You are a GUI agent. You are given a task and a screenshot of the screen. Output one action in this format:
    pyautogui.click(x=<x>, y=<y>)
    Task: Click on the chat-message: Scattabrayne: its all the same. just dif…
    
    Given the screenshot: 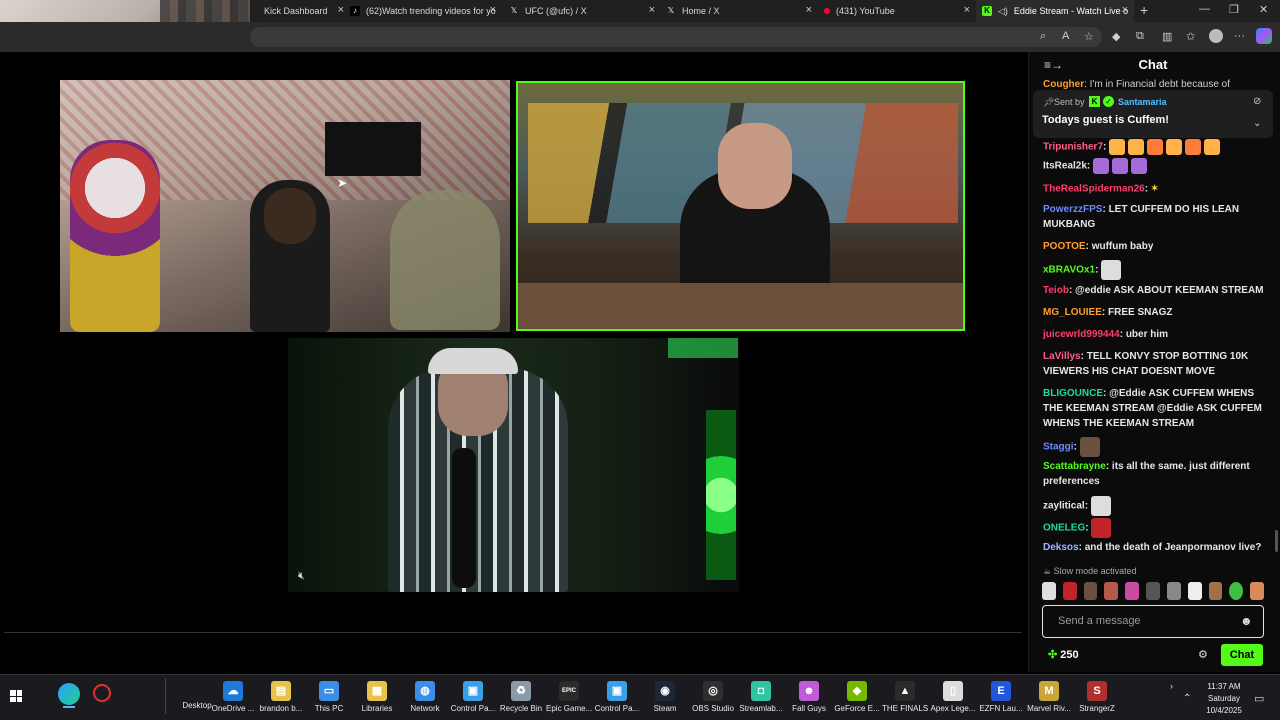 What is the action you would take?
    pyautogui.click(x=1155, y=474)
    